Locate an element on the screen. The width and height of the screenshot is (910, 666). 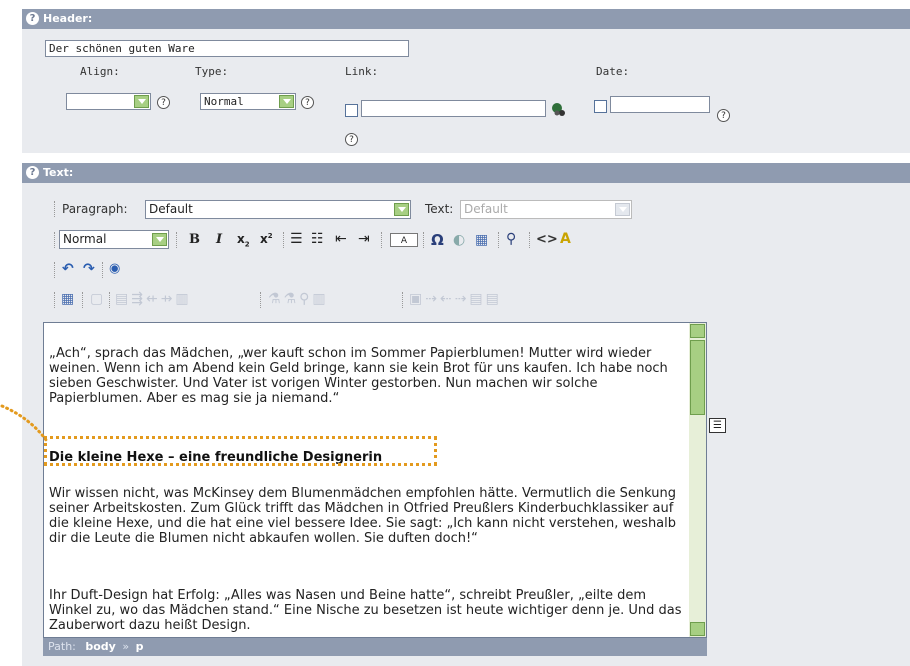
paragraph-label: Paragraph: is located at coordinates (95, 209).